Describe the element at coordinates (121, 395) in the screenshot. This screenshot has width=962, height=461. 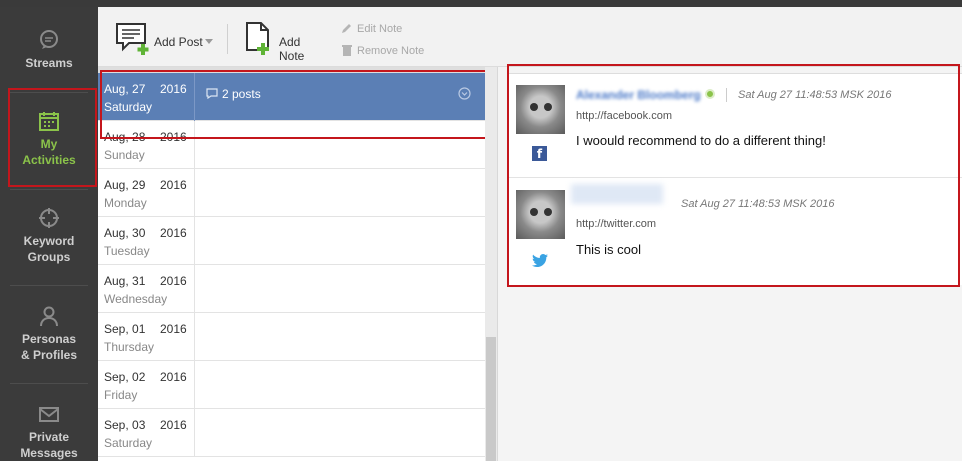
I see `day-label: Friday` at that location.